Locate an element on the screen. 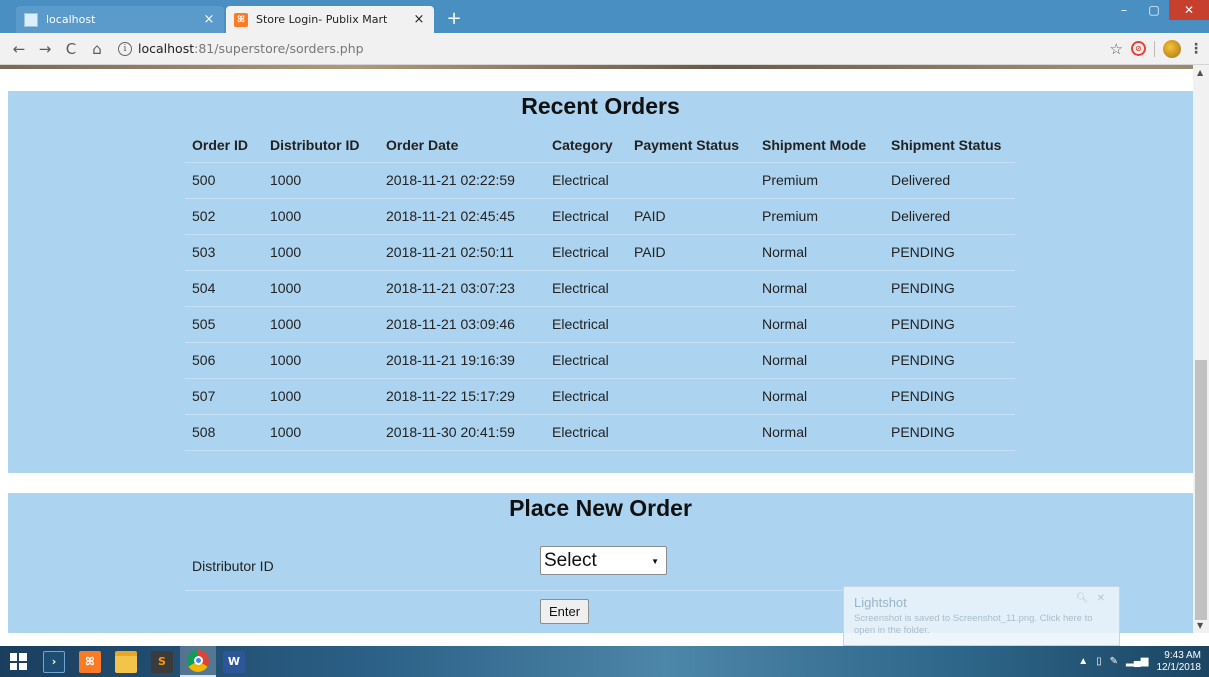 This screenshot has height=677, width=1209. start-button is located at coordinates (18, 661).